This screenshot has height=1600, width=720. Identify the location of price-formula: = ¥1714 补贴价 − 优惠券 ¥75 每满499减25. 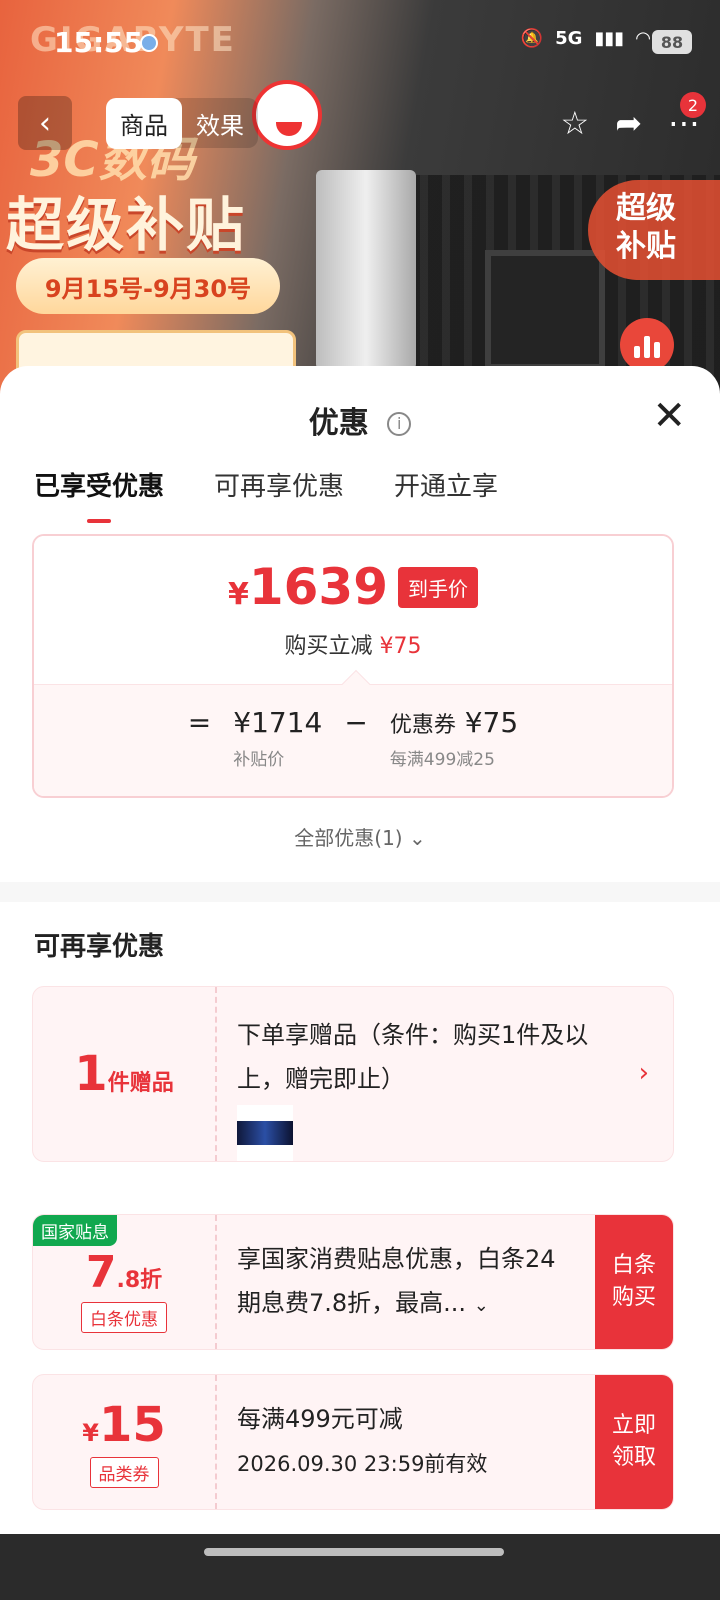
(353, 738).